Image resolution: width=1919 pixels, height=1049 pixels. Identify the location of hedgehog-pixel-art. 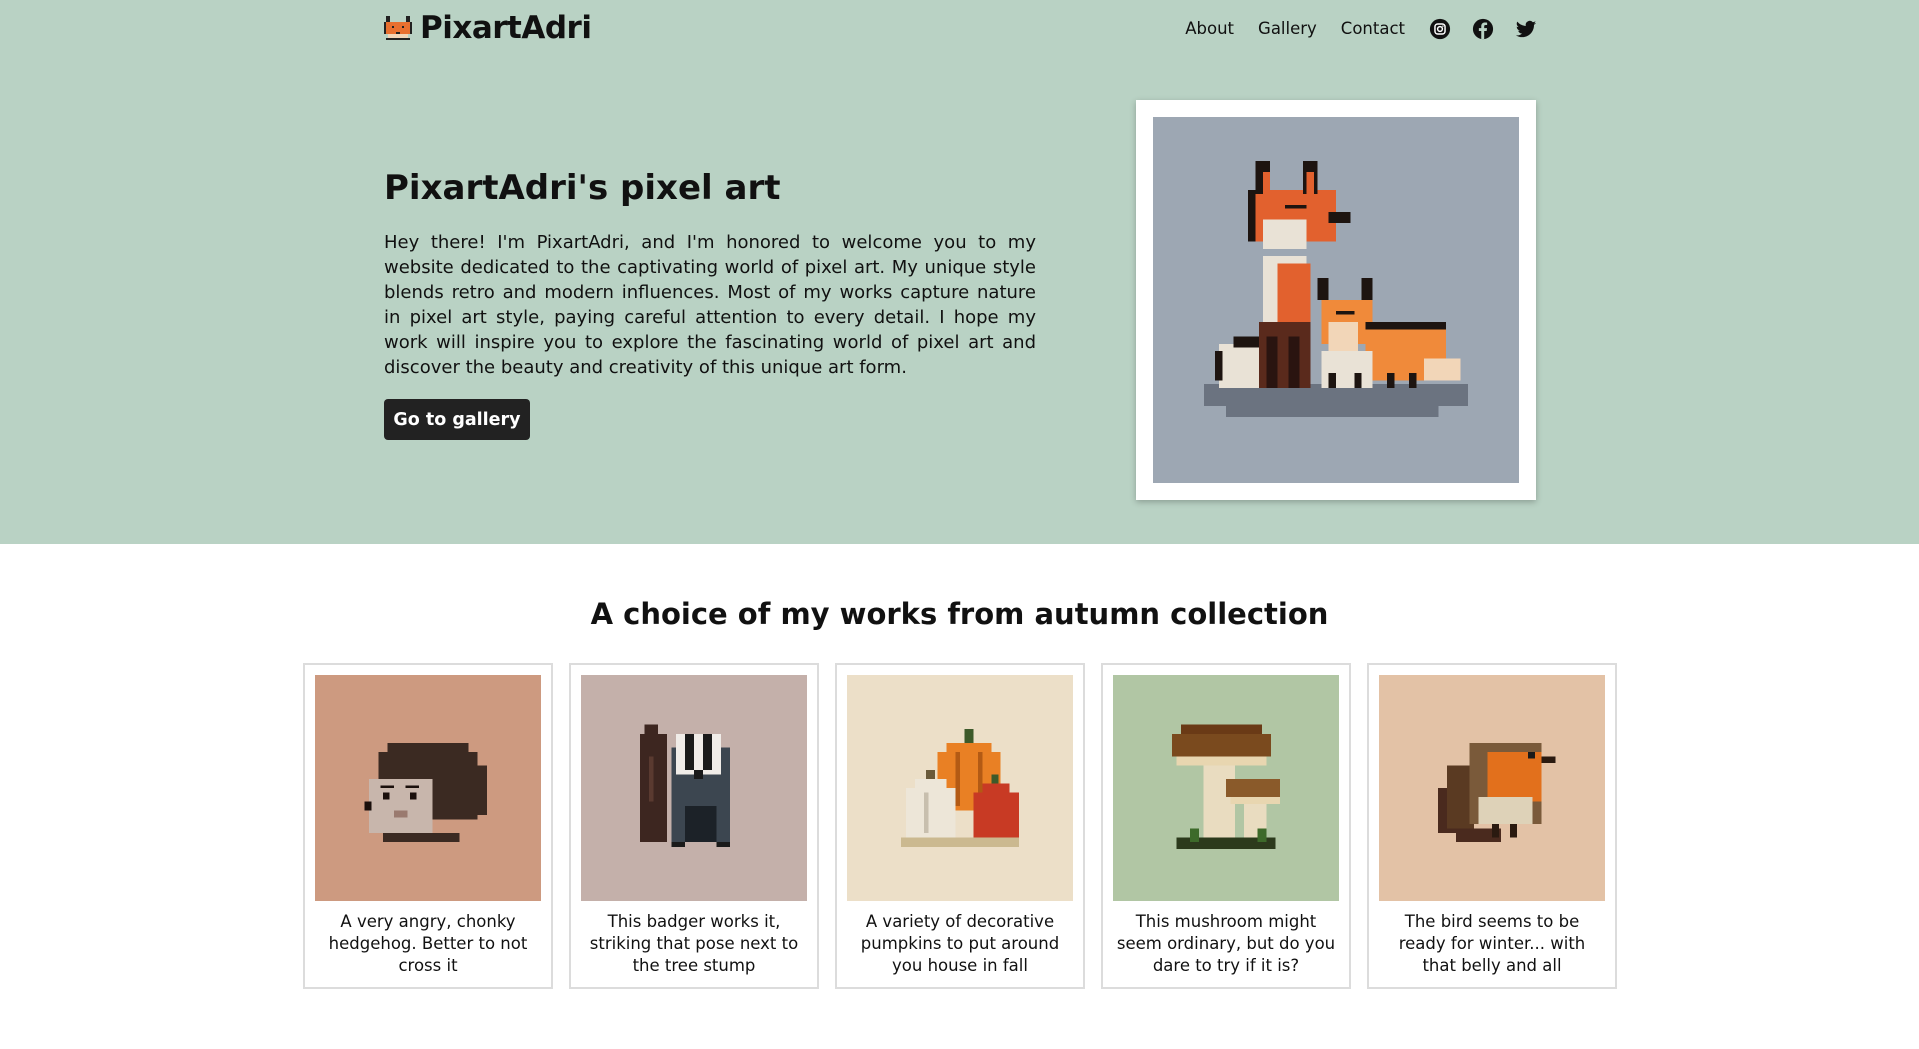
(428, 788).